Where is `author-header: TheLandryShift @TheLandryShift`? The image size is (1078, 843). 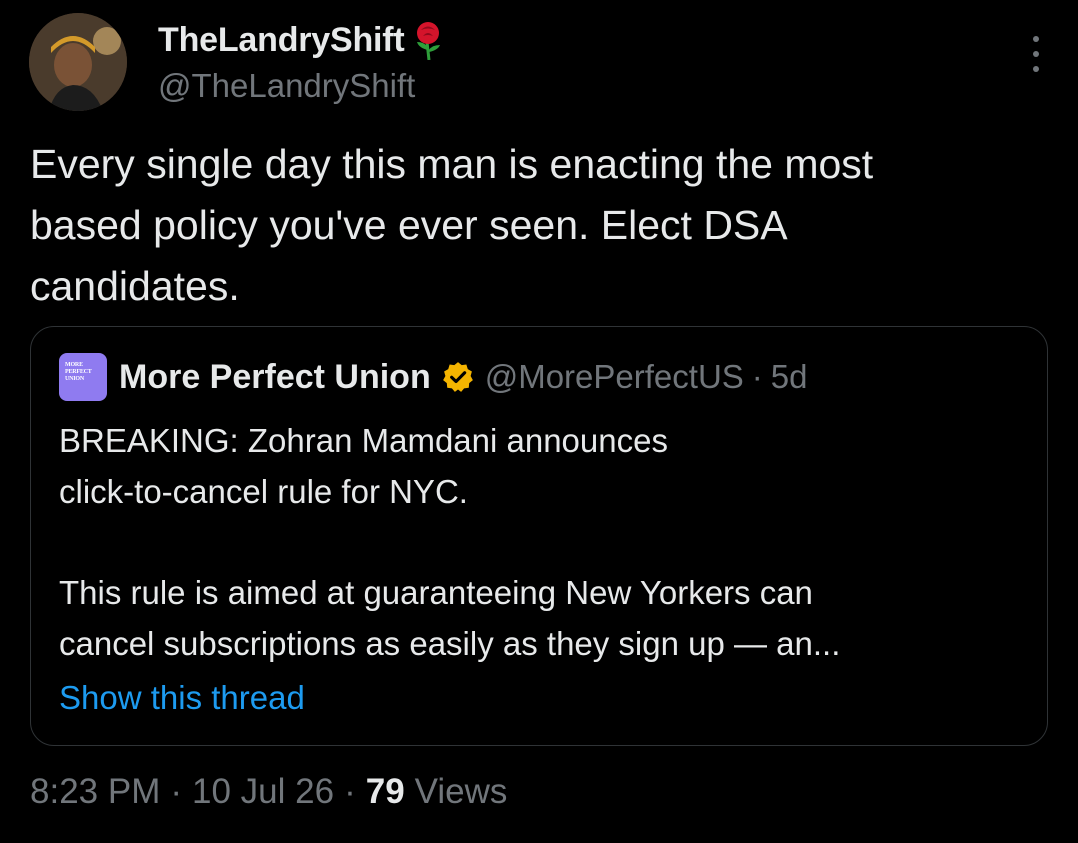 author-header: TheLandryShift @TheLandryShift is located at coordinates (301, 63).